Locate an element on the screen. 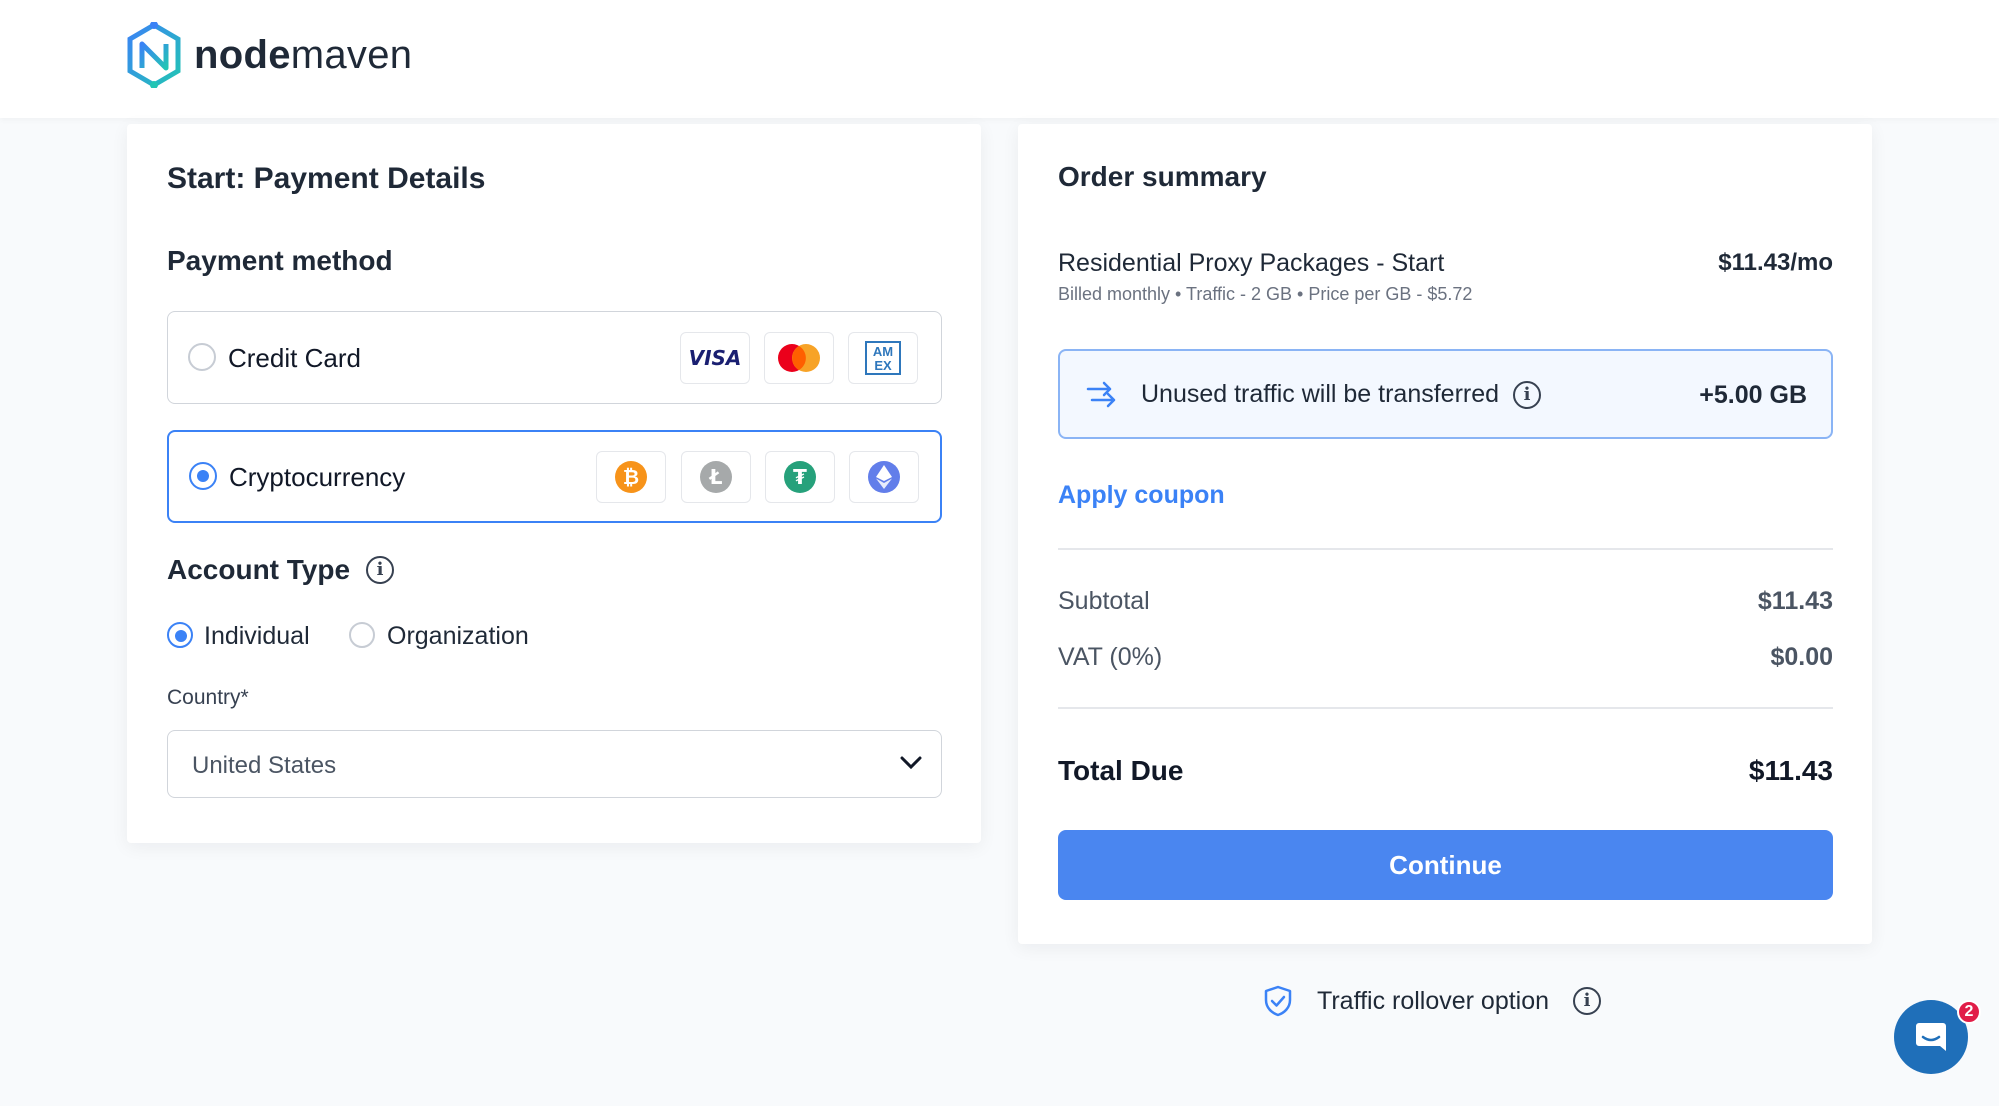  payment-option-cryptocurrency: Cryptocurrency ₿ Ł ₮ is located at coordinates (554, 476).